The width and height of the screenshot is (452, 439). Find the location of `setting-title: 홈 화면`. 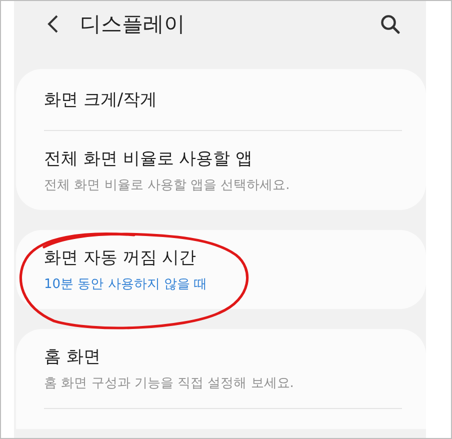

setting-title: 홈 화면 is located at coordinates (223, 356).